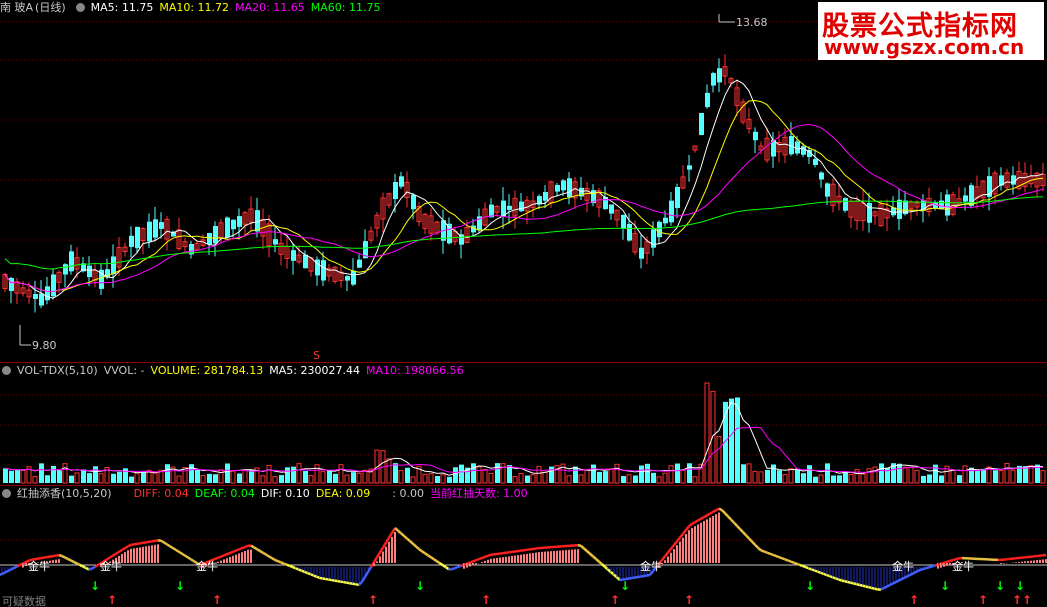  I want to click on jinniu-label: 金牛, so click(111, 566).